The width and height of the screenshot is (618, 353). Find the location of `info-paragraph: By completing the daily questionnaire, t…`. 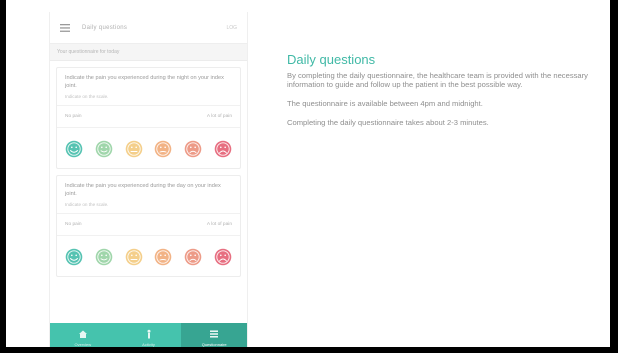

info-paragraph: By completing the daily questionnaire, t… is located at coordinates (437, 80).